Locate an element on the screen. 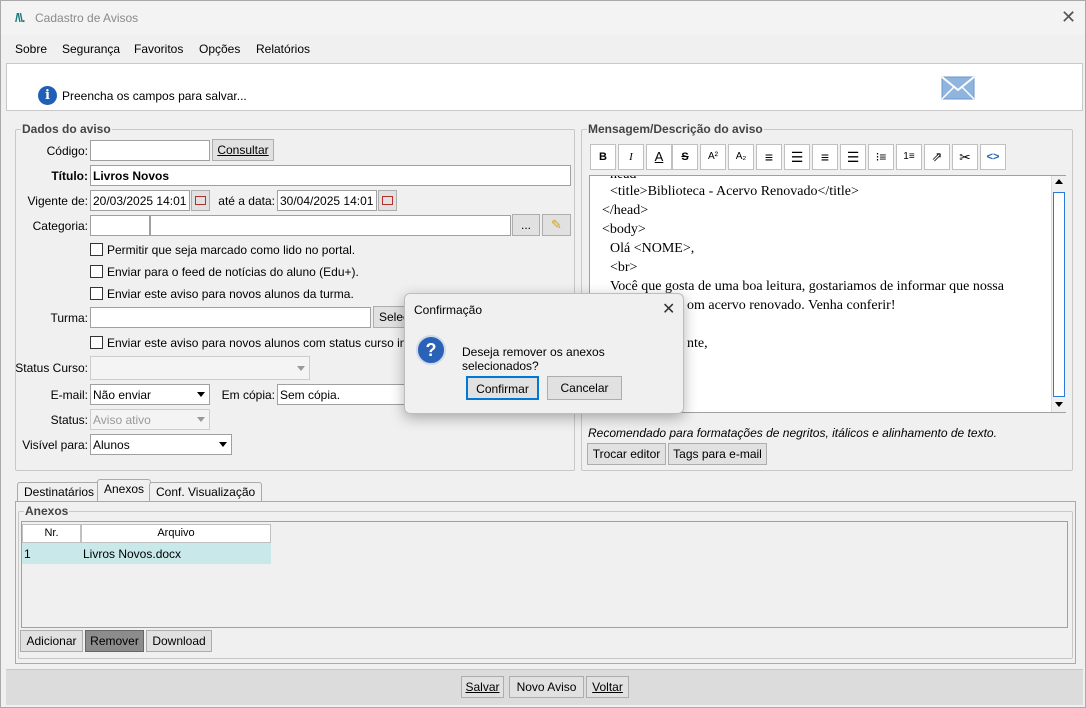  turma-input is located at coordinates (230, 317).